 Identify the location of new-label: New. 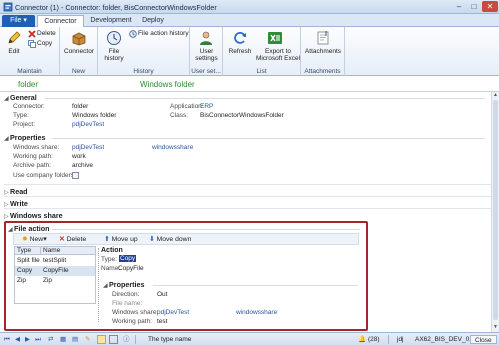
(36, 239).